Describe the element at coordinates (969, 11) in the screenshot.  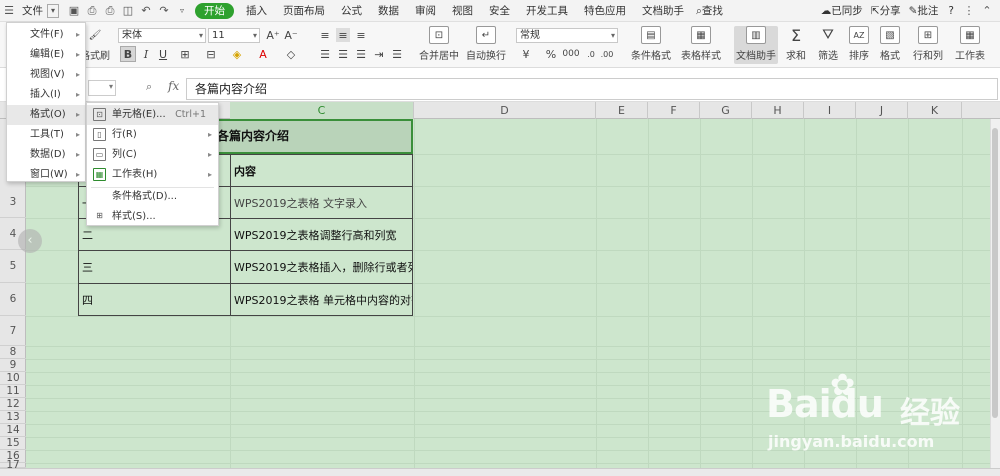
I see `more-icon: ⋮` at that location.